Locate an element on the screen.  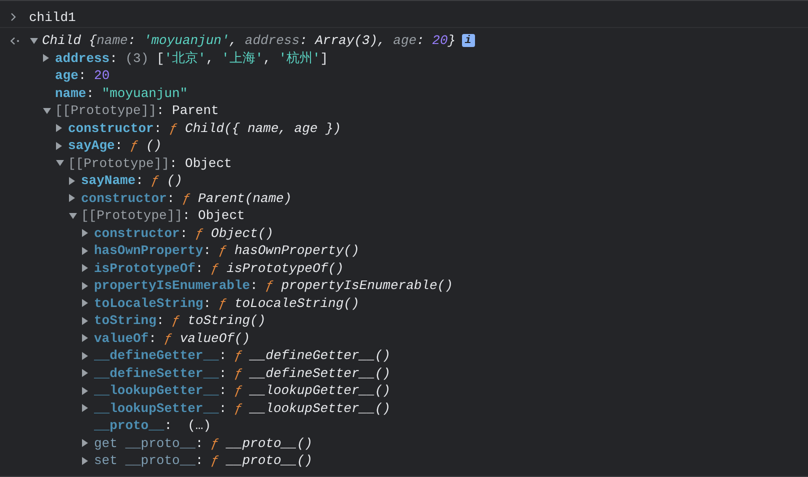
property-entry: set __proto__: ƒ __proto__() is located at coordinates (203, 460).